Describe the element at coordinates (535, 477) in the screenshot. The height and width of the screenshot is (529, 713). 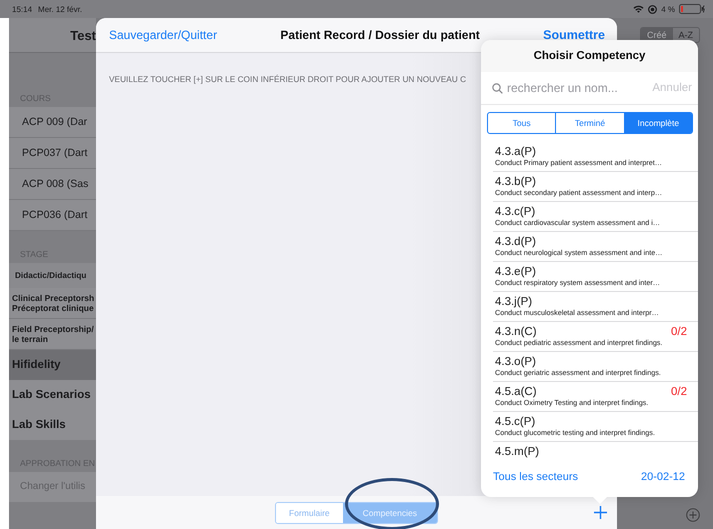
I see `sector-filter-link: Tous les secteurs` at that location.